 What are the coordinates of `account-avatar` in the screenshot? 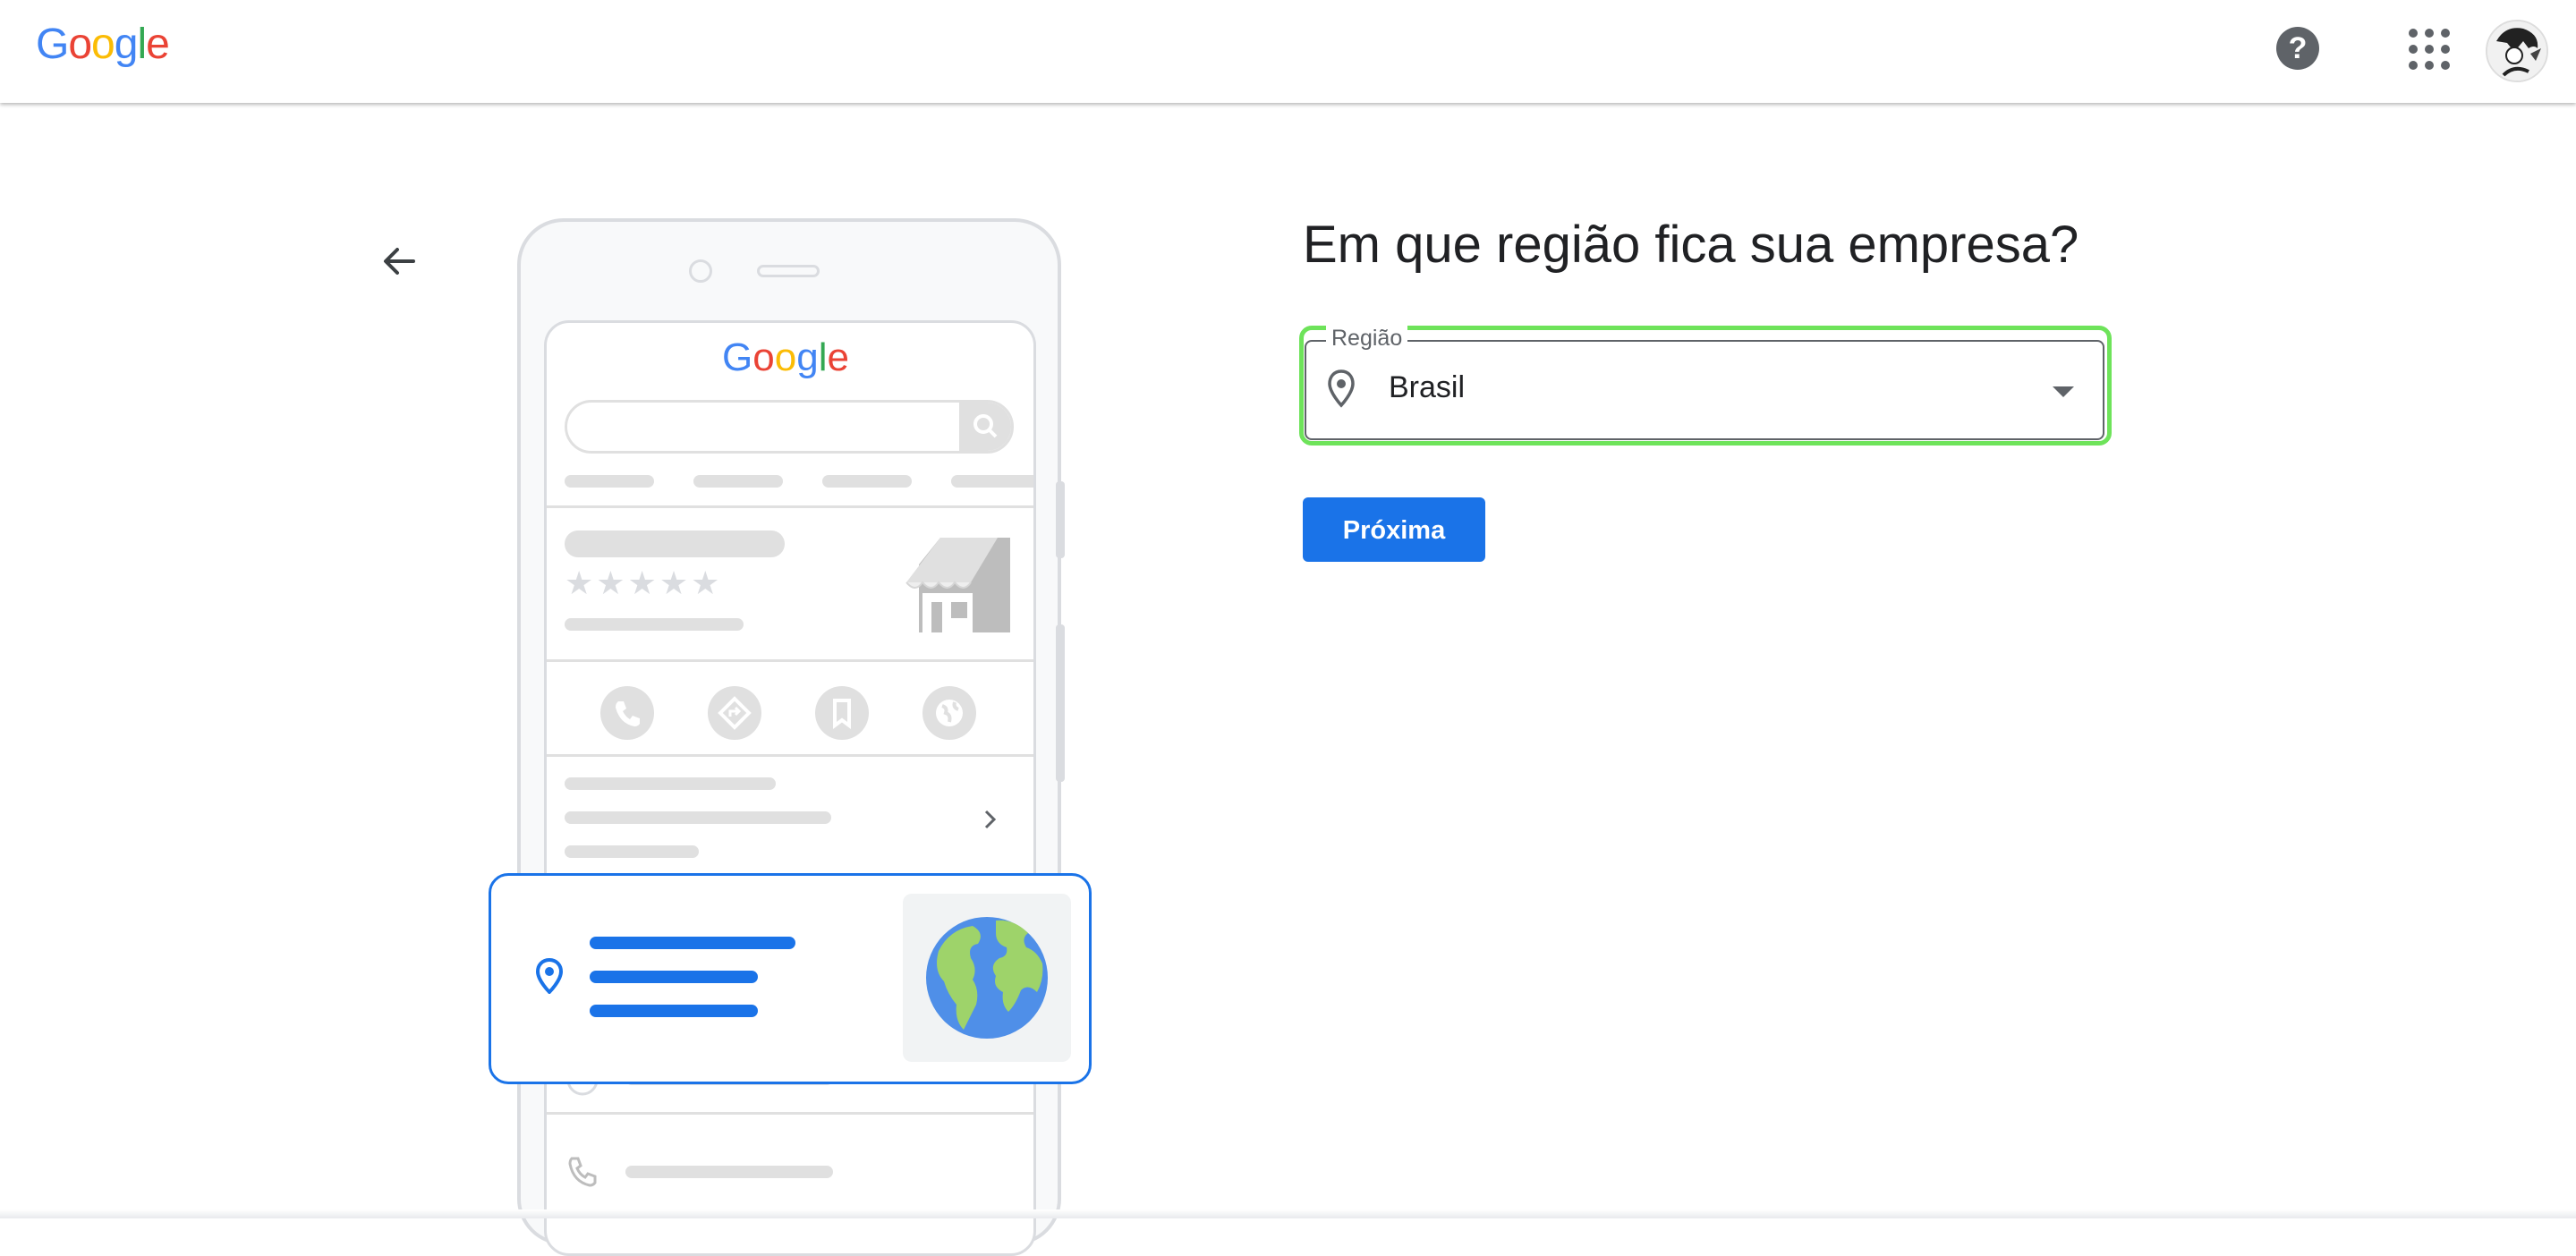 It's located at (2517, 51).